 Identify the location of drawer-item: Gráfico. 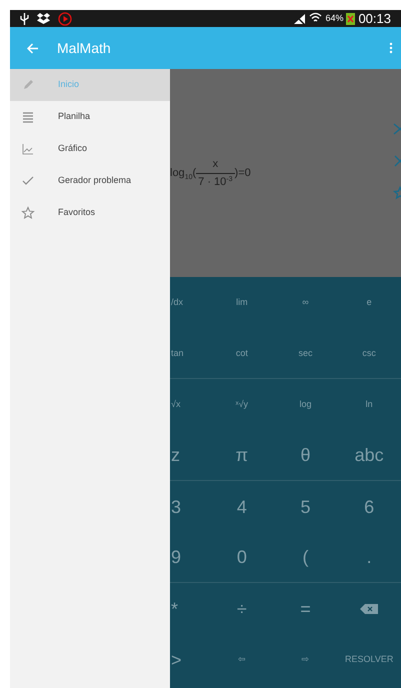
(90, 149).